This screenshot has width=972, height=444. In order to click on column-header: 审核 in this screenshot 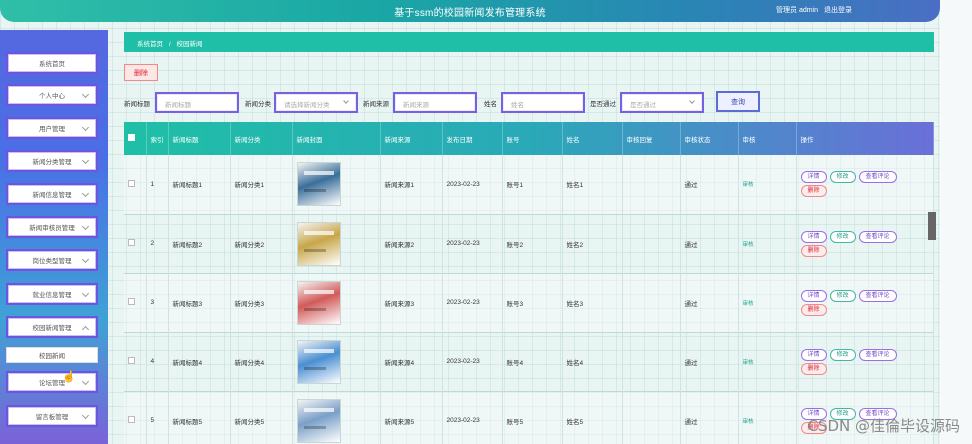, I will do `click(767, 138)`.